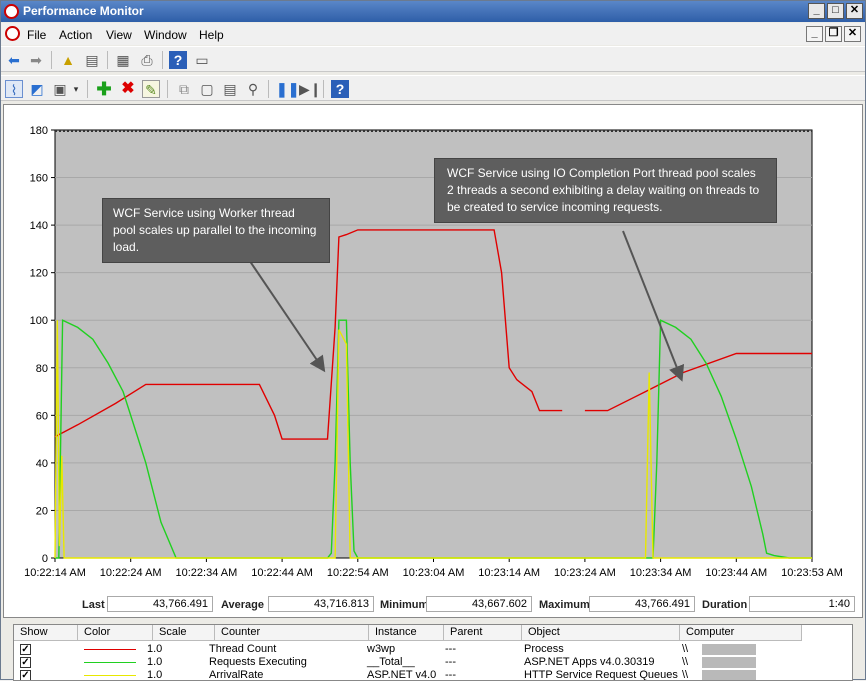 The height and width of the screenshot is (681, 866). What do you see at coordinates (483, 633) in the screenshot?
I see `legend-header-parent: Parent` at bounding box center [483, 633].